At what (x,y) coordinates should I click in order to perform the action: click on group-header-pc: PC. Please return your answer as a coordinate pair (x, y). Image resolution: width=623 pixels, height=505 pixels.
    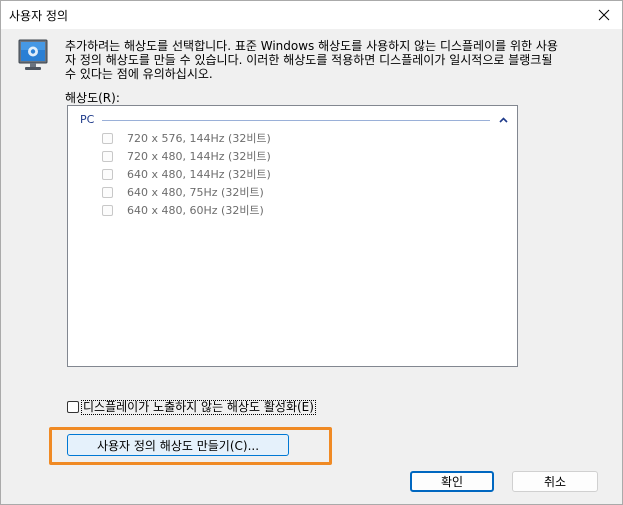
    Looking at the image, I should click on (295, 120).